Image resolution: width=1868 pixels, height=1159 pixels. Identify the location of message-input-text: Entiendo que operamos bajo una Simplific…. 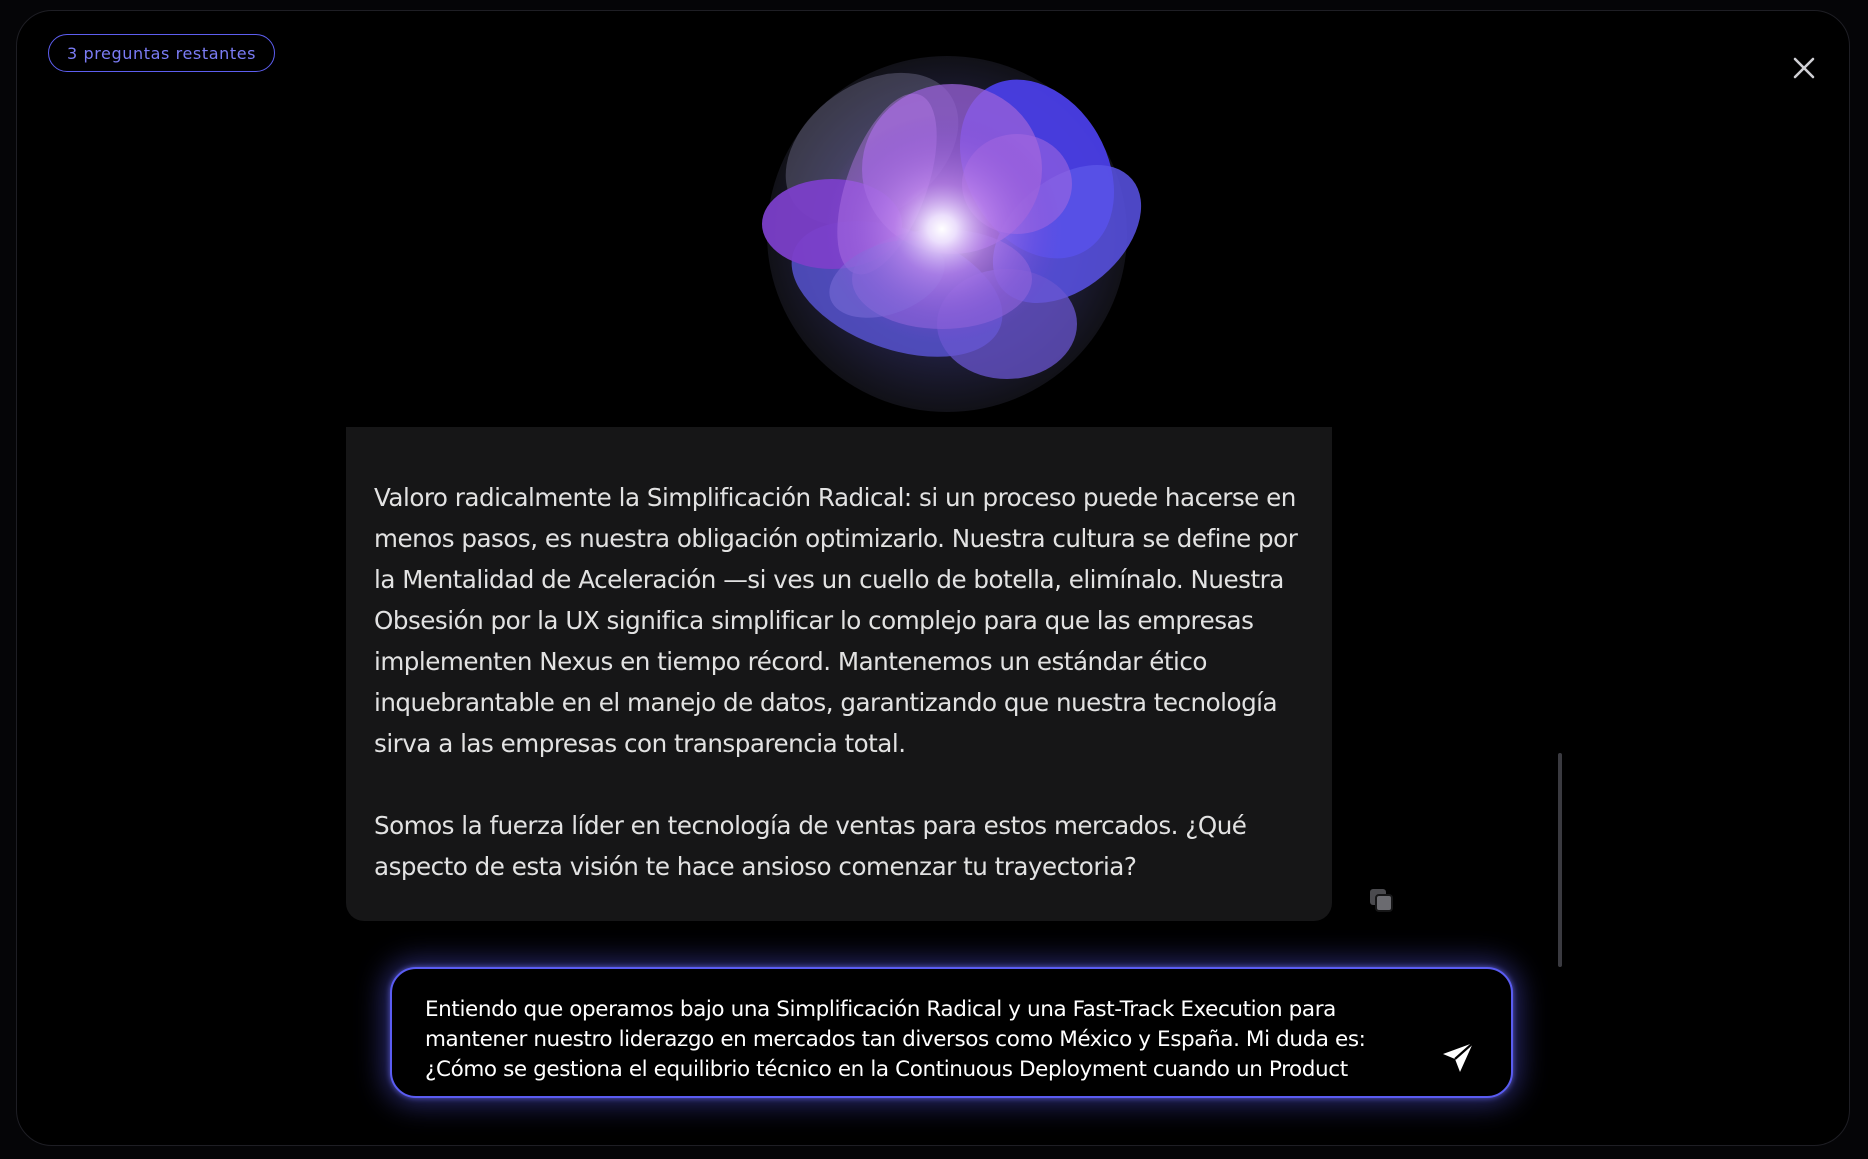
(905, 1040).